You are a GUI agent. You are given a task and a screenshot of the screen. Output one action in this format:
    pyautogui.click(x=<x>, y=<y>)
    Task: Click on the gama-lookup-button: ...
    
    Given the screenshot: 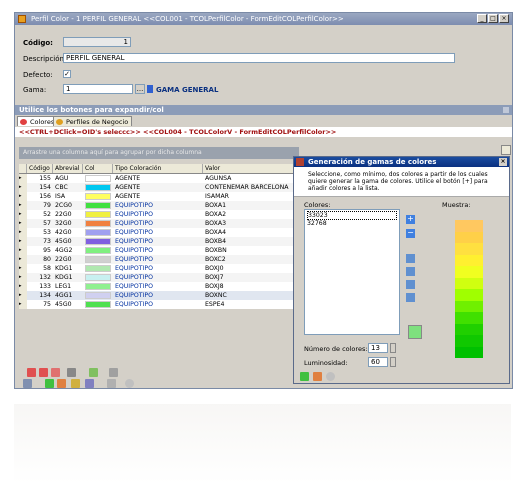 What is the action you would take?
    pyautogui.click(x=140, y=89)
    